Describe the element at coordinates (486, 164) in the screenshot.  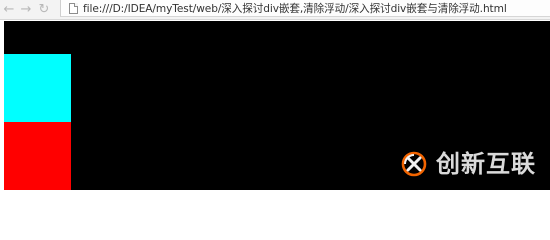
I see `brand-text: 创新互联` at that location.